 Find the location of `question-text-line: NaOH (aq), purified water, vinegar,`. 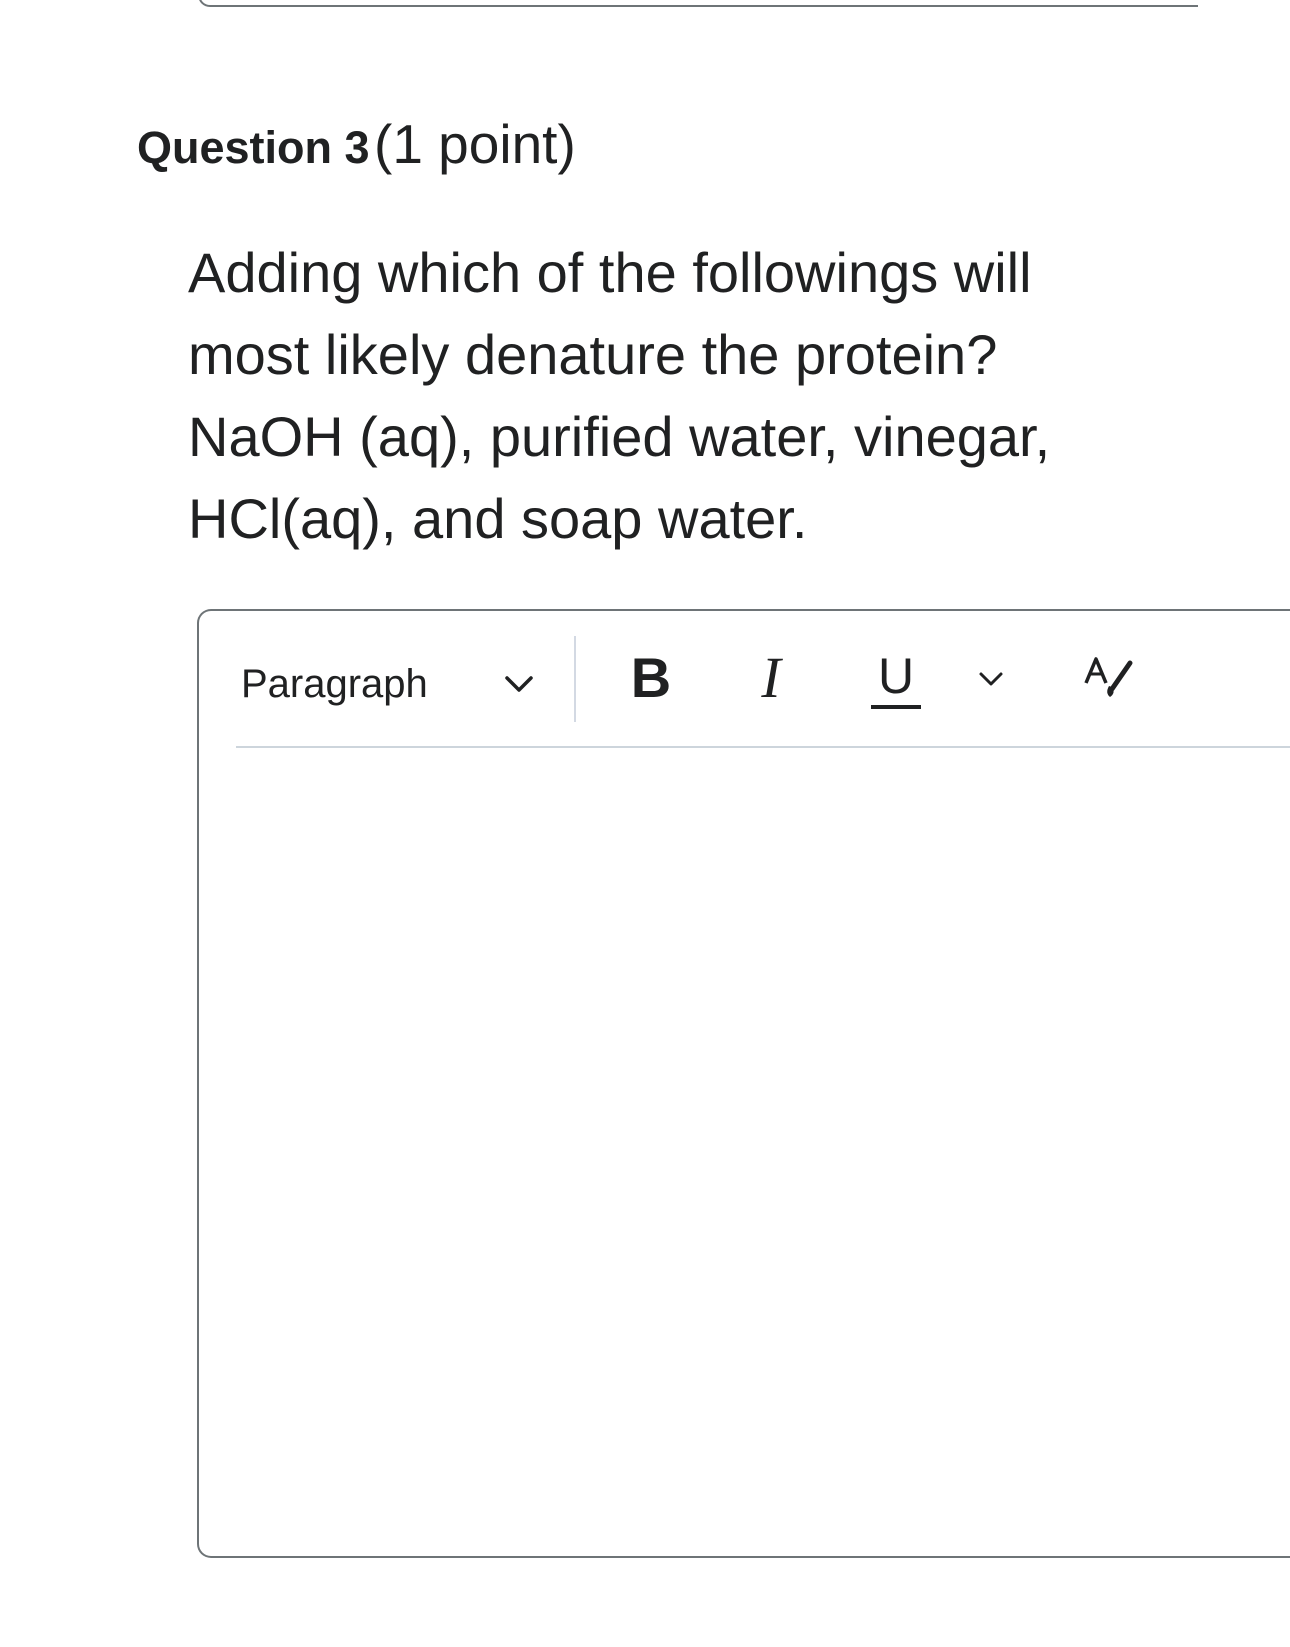

question-text-line: NaOH (aq), purified water, vinegar, is located at coordinates (619, 436).